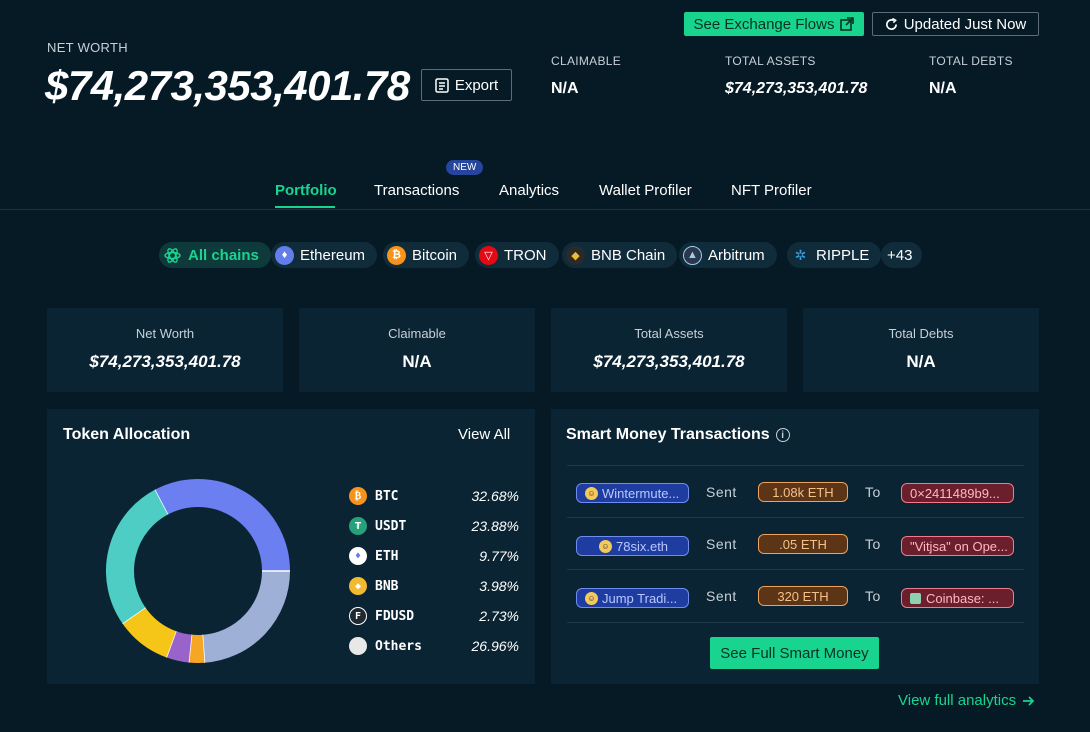 The height and width of the screenshot is (732, 1090). I want to click on legend-label: Others, so click(398, 646).